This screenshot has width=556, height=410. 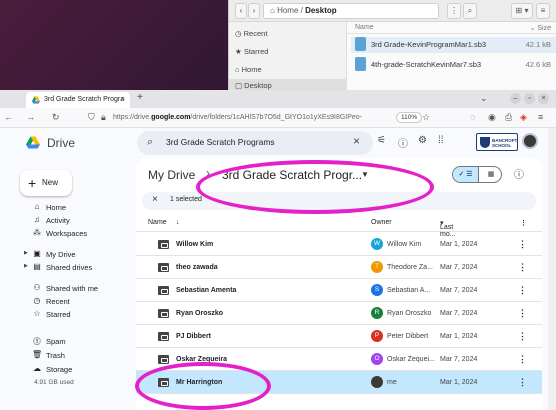 I want to click on nav-item-spam: ⓵ Spam, so click(x=65, y=342).